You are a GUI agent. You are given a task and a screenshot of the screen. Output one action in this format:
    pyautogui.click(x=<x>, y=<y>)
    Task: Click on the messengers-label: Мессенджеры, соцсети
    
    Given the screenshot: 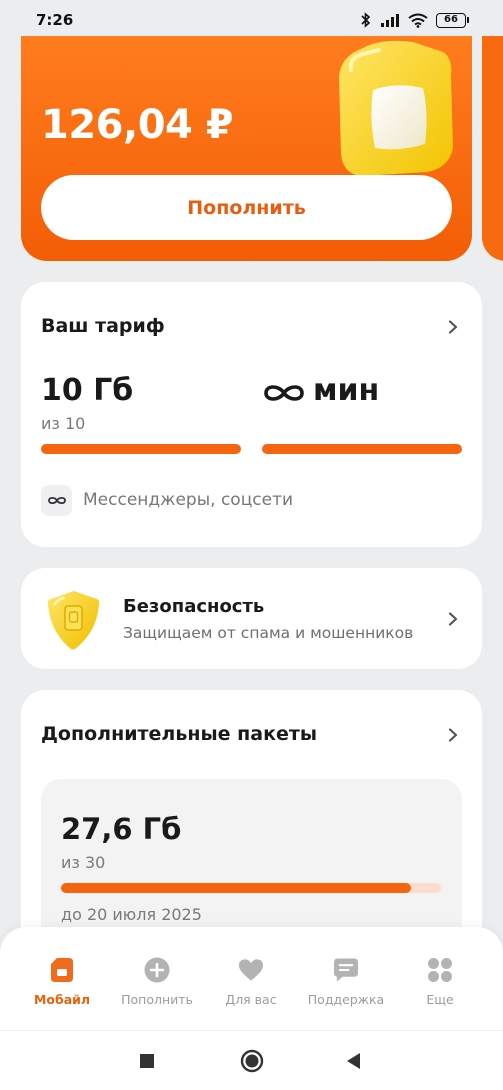 What is the action you would take?
    pyautogui.click(x=188, y=500)
    